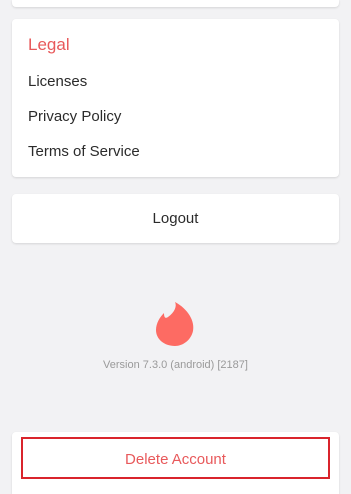 The image size is (351, 494). What do you see at coordinates (57, 81) in the screenshot?
I see `licenses-link: Licenses` at bounding box center [57, 81].